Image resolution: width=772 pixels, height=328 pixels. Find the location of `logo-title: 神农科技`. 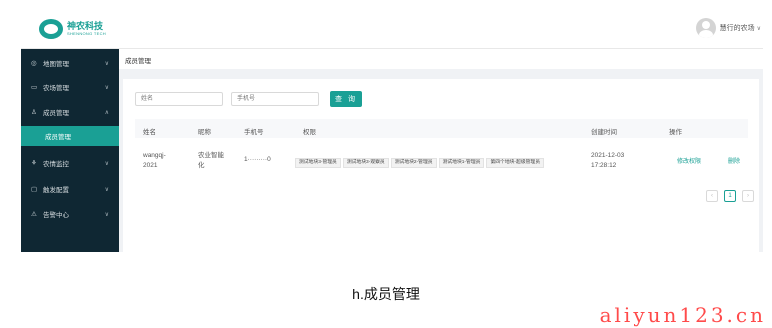

logo-title: 神农科技 is located at coordinates (85, 26).